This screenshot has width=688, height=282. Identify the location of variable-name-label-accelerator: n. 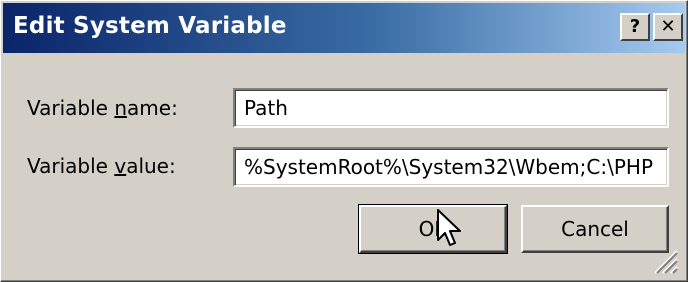
(121, 108).